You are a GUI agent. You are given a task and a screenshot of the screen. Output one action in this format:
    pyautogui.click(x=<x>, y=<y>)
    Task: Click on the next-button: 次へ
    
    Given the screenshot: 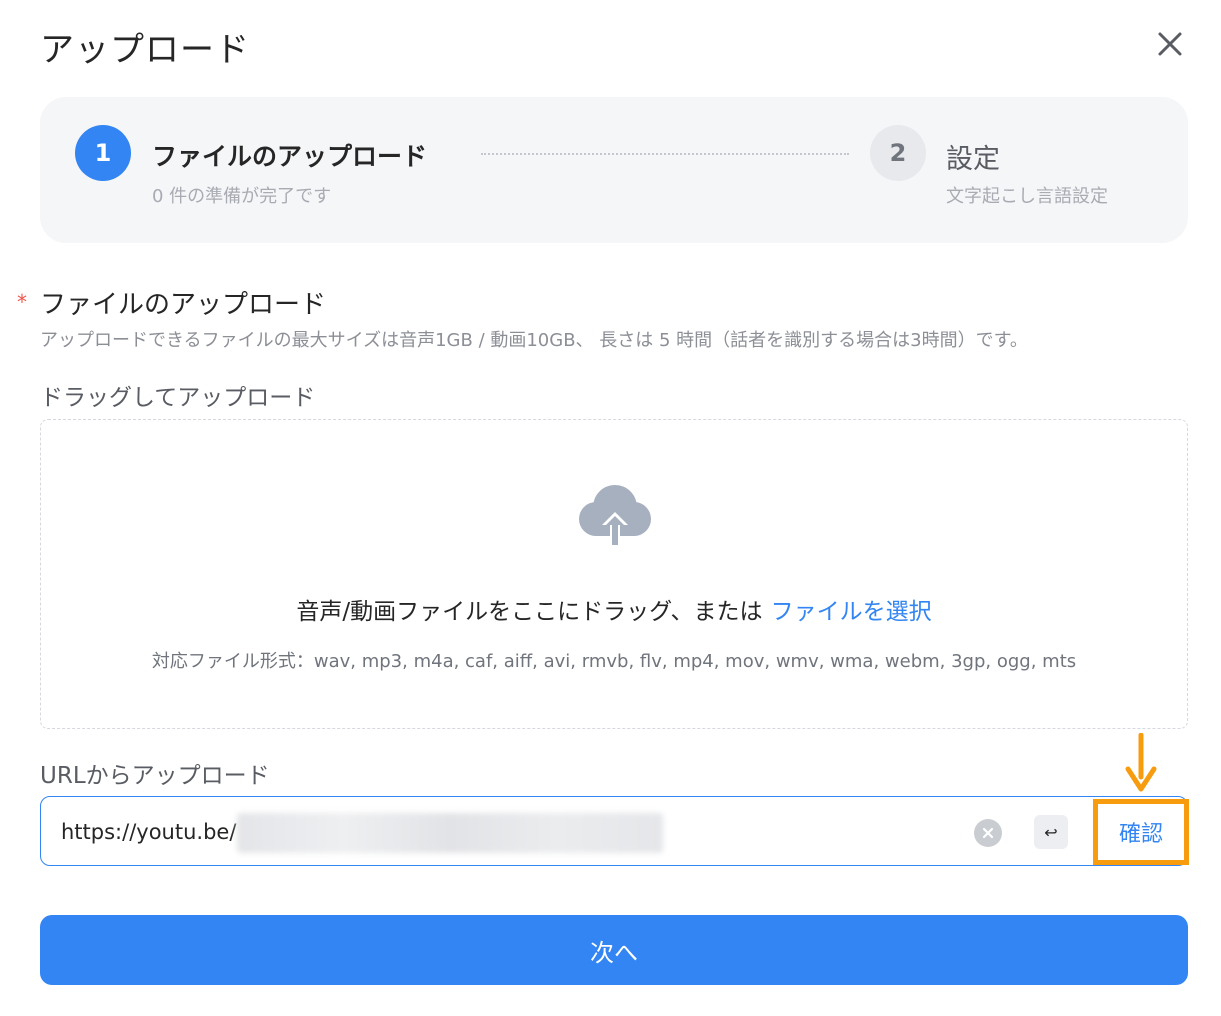 What is the action you would take?
    pyautogui.click(x=614, y=950)
    